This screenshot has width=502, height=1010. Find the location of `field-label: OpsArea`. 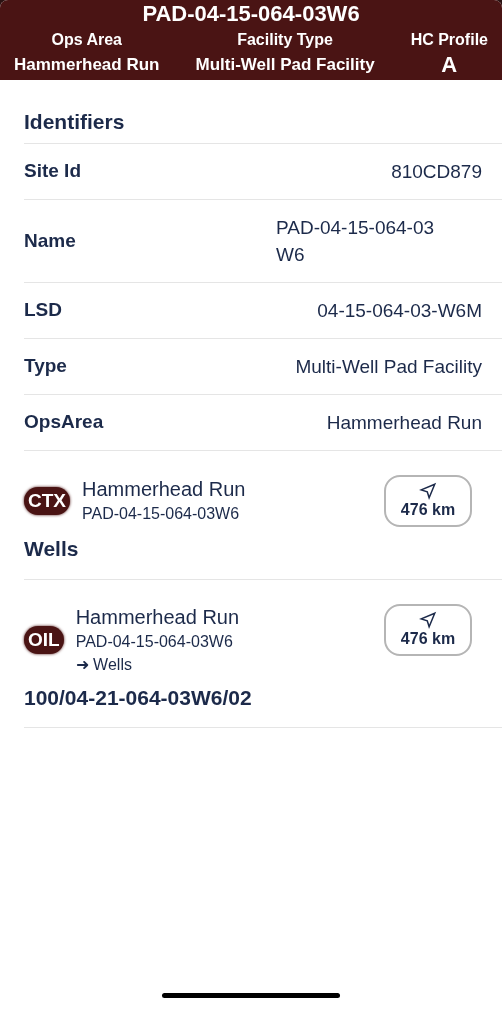

field-label: OpsArea is located at coordinates (64, 422).